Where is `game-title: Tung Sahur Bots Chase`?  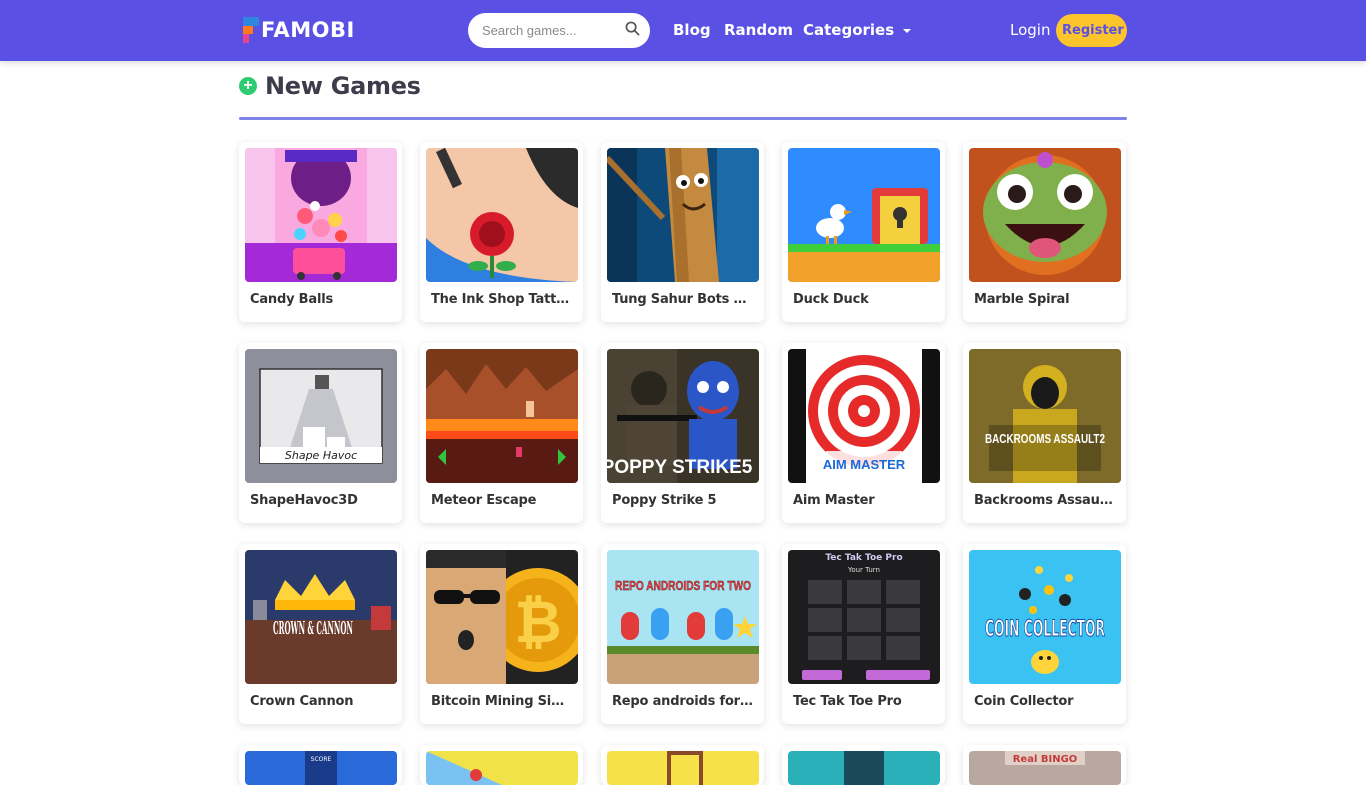
game-title: Tung Sahur Bots Chase is located at coordinates (683, 299).